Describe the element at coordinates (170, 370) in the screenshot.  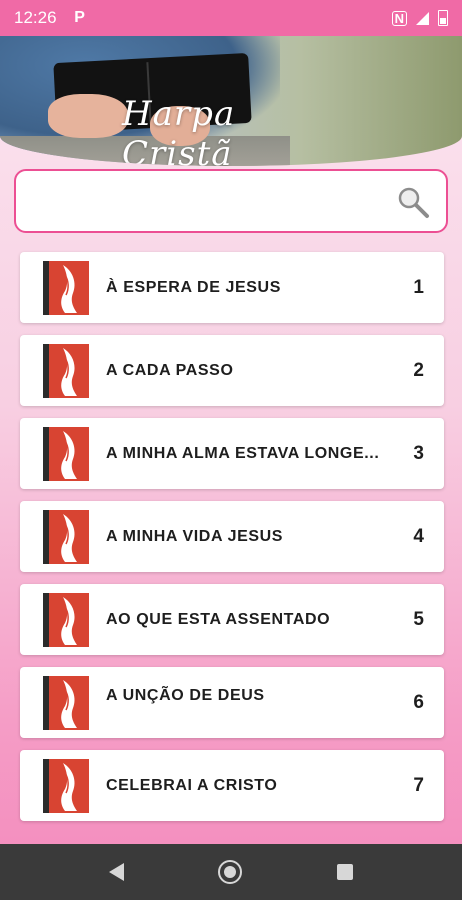
I see `hymn-title: A CADA PASSO` at that location.